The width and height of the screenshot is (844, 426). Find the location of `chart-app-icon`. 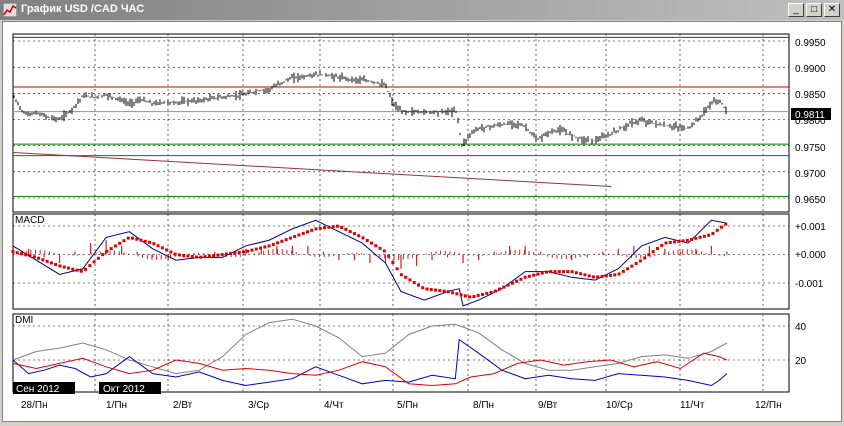

chart-app-icon is located at coordinates (10, 10).